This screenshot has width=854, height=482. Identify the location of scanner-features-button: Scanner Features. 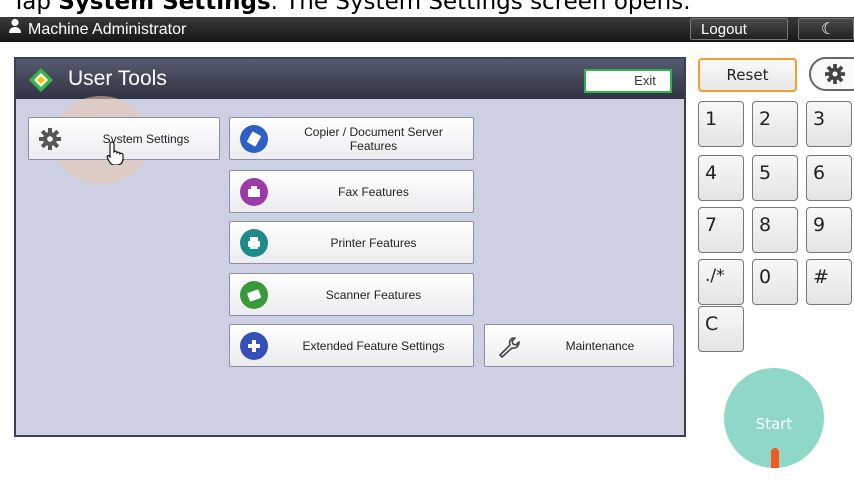
(351, 294).